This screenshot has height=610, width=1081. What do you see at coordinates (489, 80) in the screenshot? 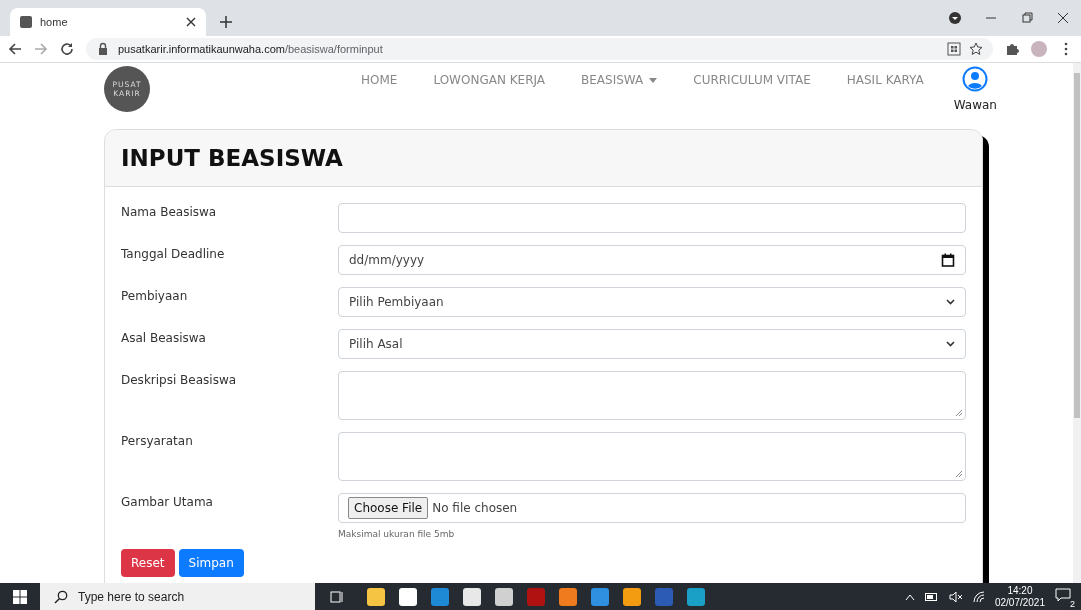
I see `nav-link: LOWONGAN KERJA` at bounding box center [489, 80].